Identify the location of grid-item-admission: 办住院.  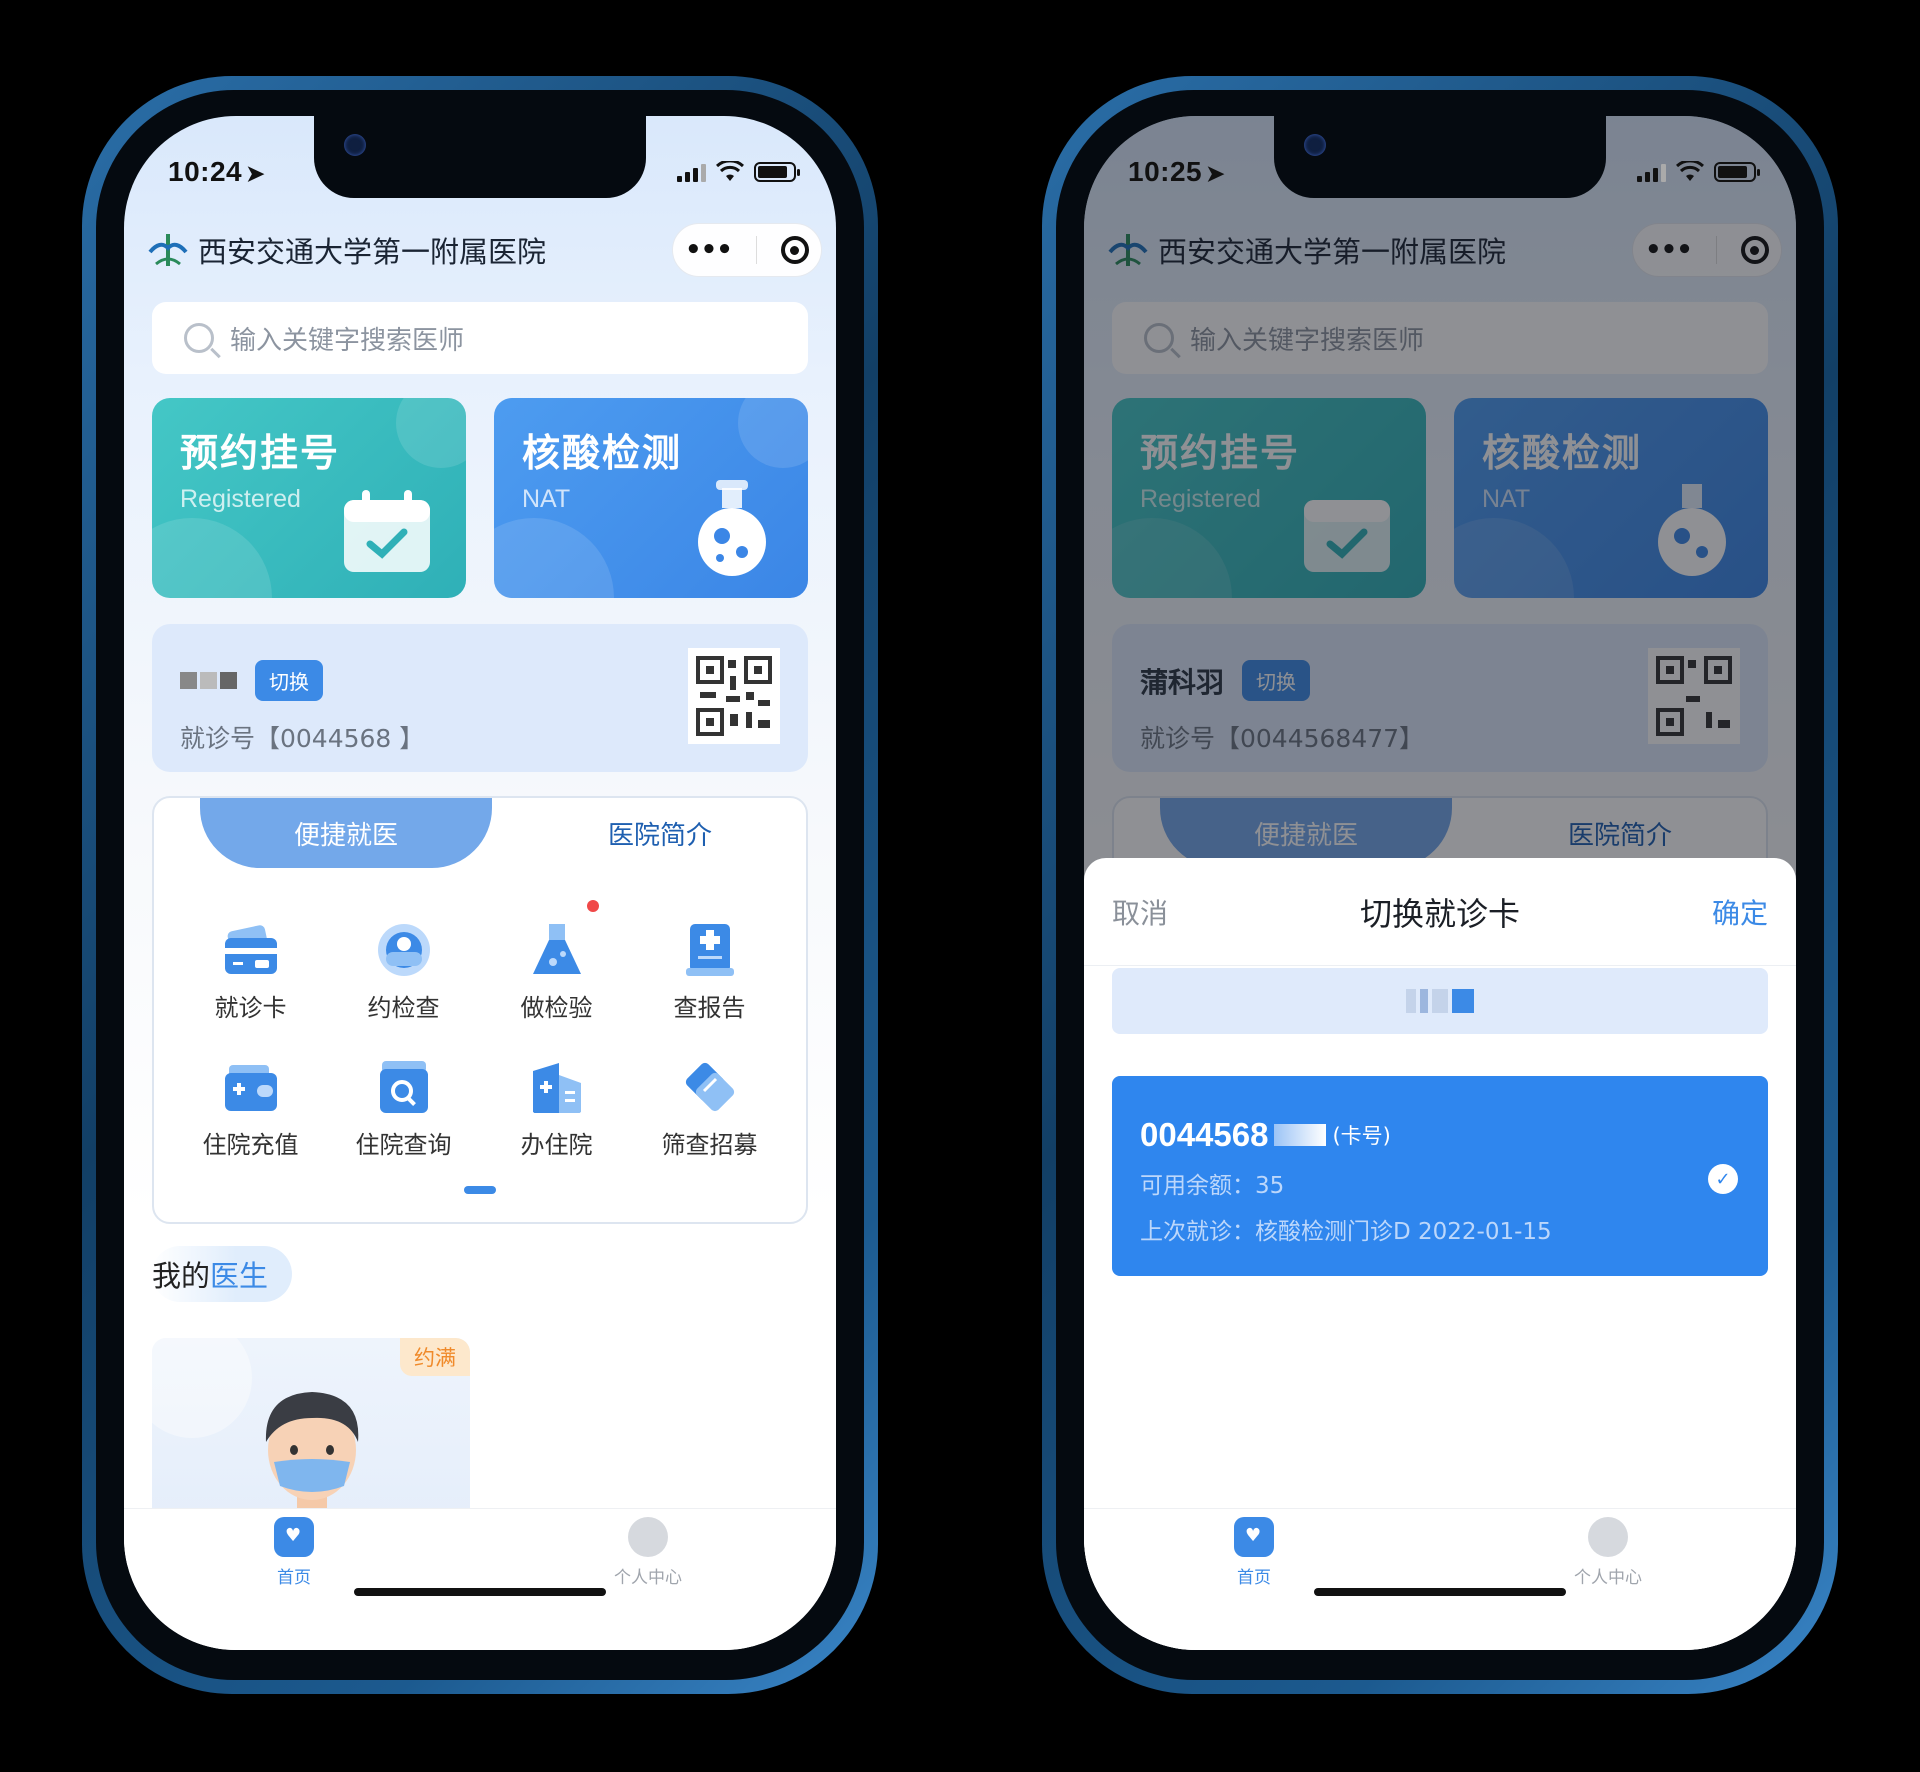
(556, 1109).